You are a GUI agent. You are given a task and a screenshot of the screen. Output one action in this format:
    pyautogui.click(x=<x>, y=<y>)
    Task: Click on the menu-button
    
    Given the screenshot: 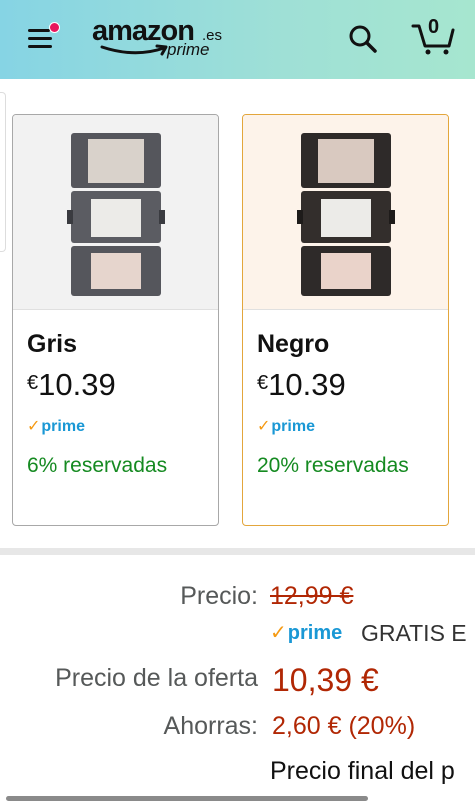 What is the action you would take?
    pyautogui.click(x=43, y=37)
    